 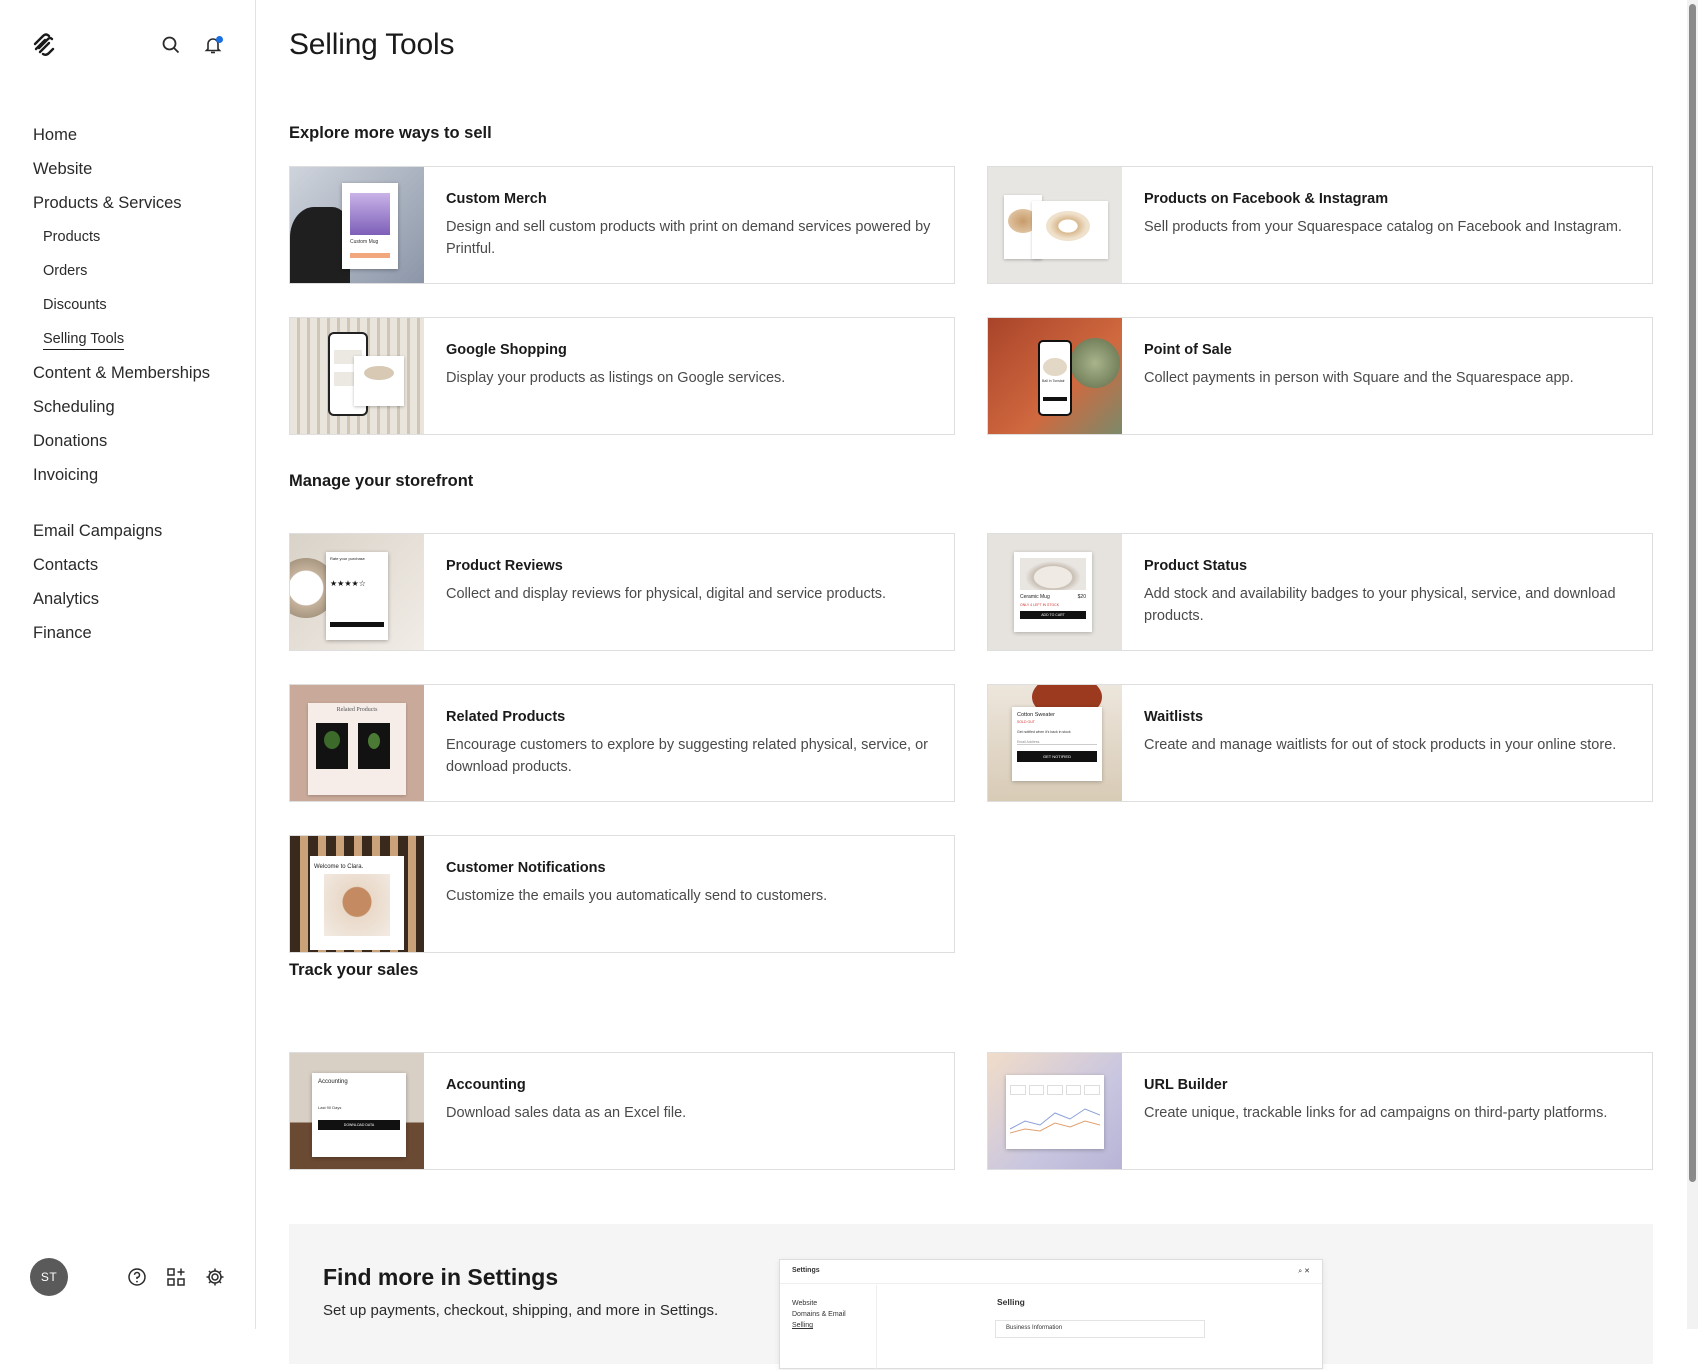 What do you see at coordinates (506, 350) in the screenshot?
I see `card-title: Google Shopping` at bounding box center [506, 350].